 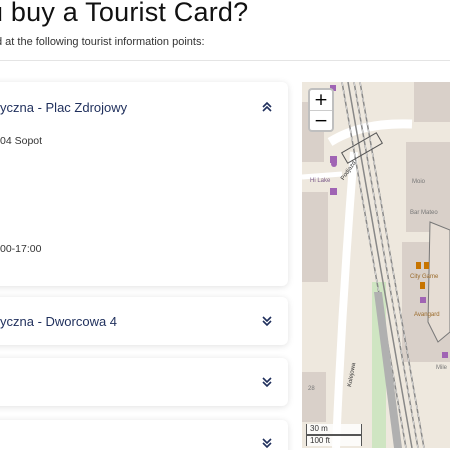 What do you see at coordinates (311, 389) in the screenshot?
I see `map-label: 28` at bounding box center [311, 389].